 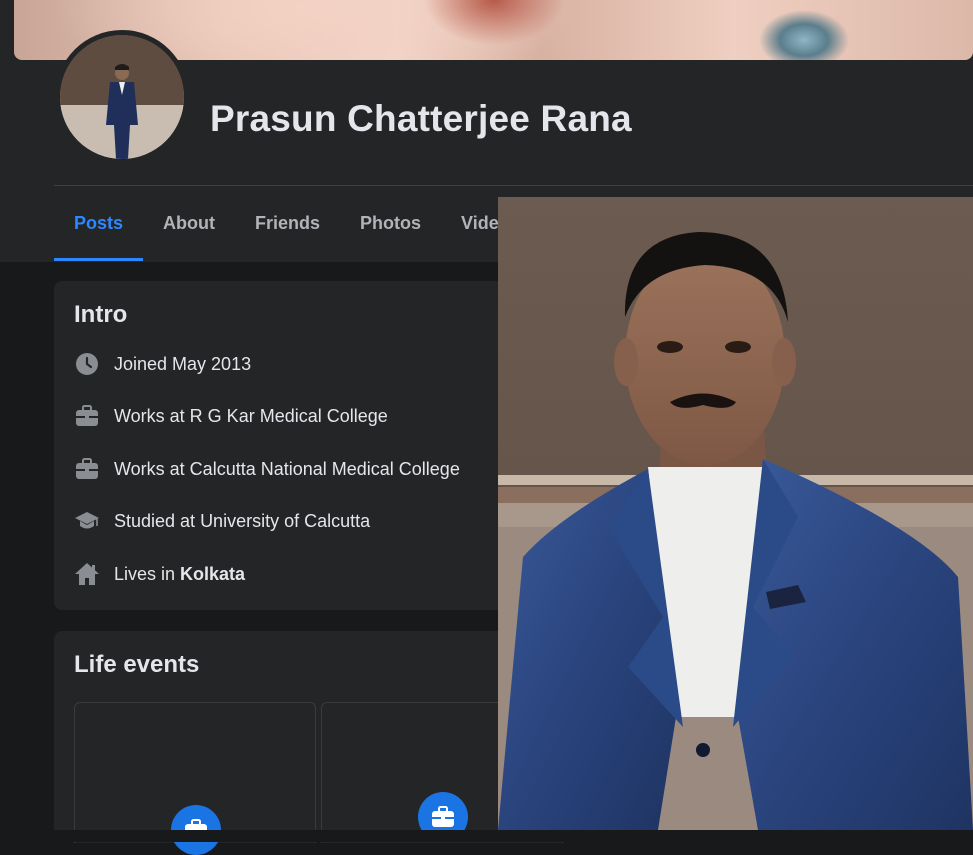 I want to click on profile-tabs: Posts About Friends Photos Videos, so click(x=297, y=223).